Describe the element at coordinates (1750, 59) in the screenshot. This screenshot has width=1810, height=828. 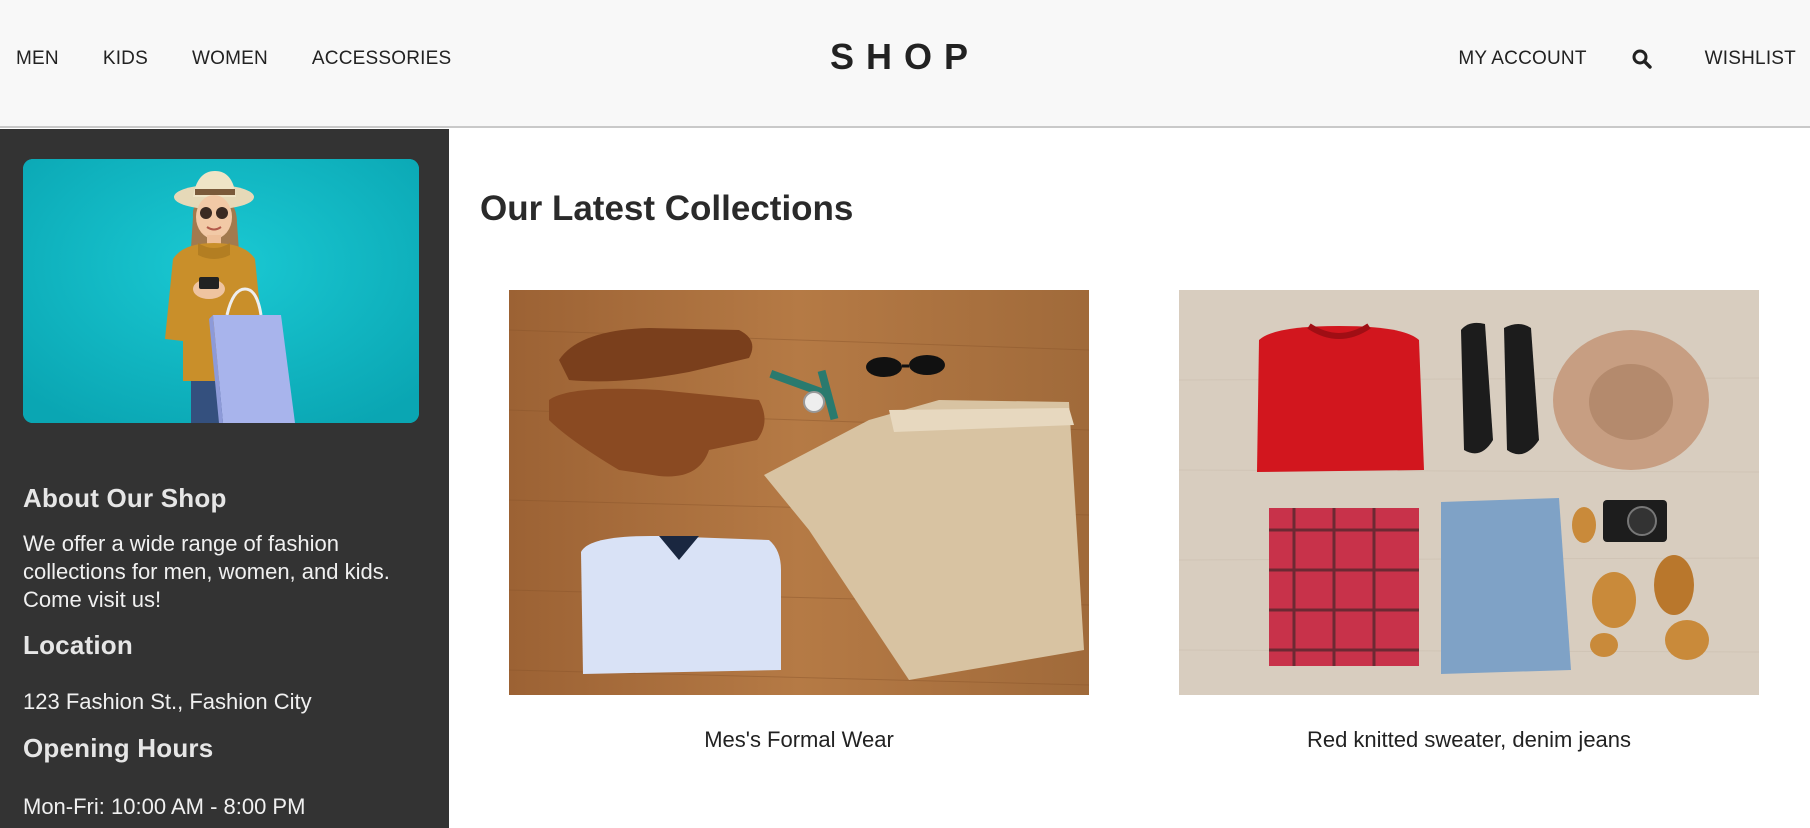
I see `wishlist-link: WISHLIST` at that location.